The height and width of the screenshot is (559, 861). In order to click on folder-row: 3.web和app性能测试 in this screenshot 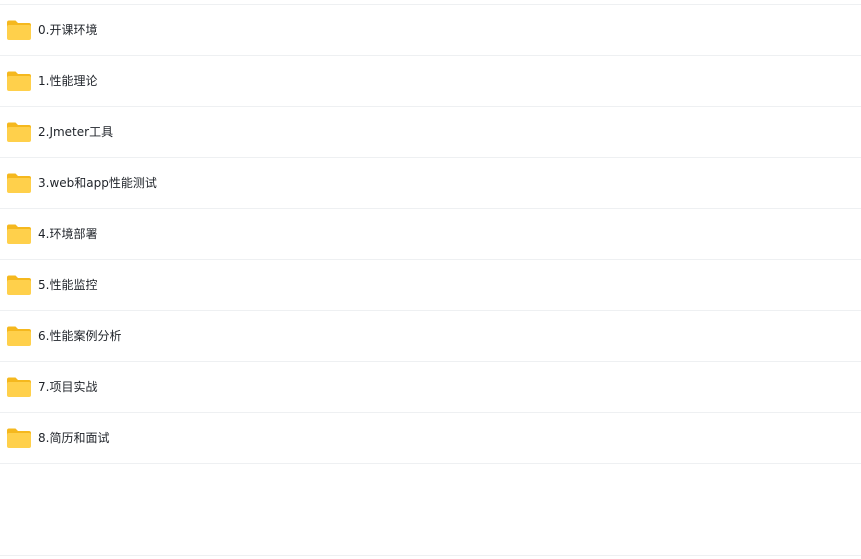, I will do `click(430, 183)`.